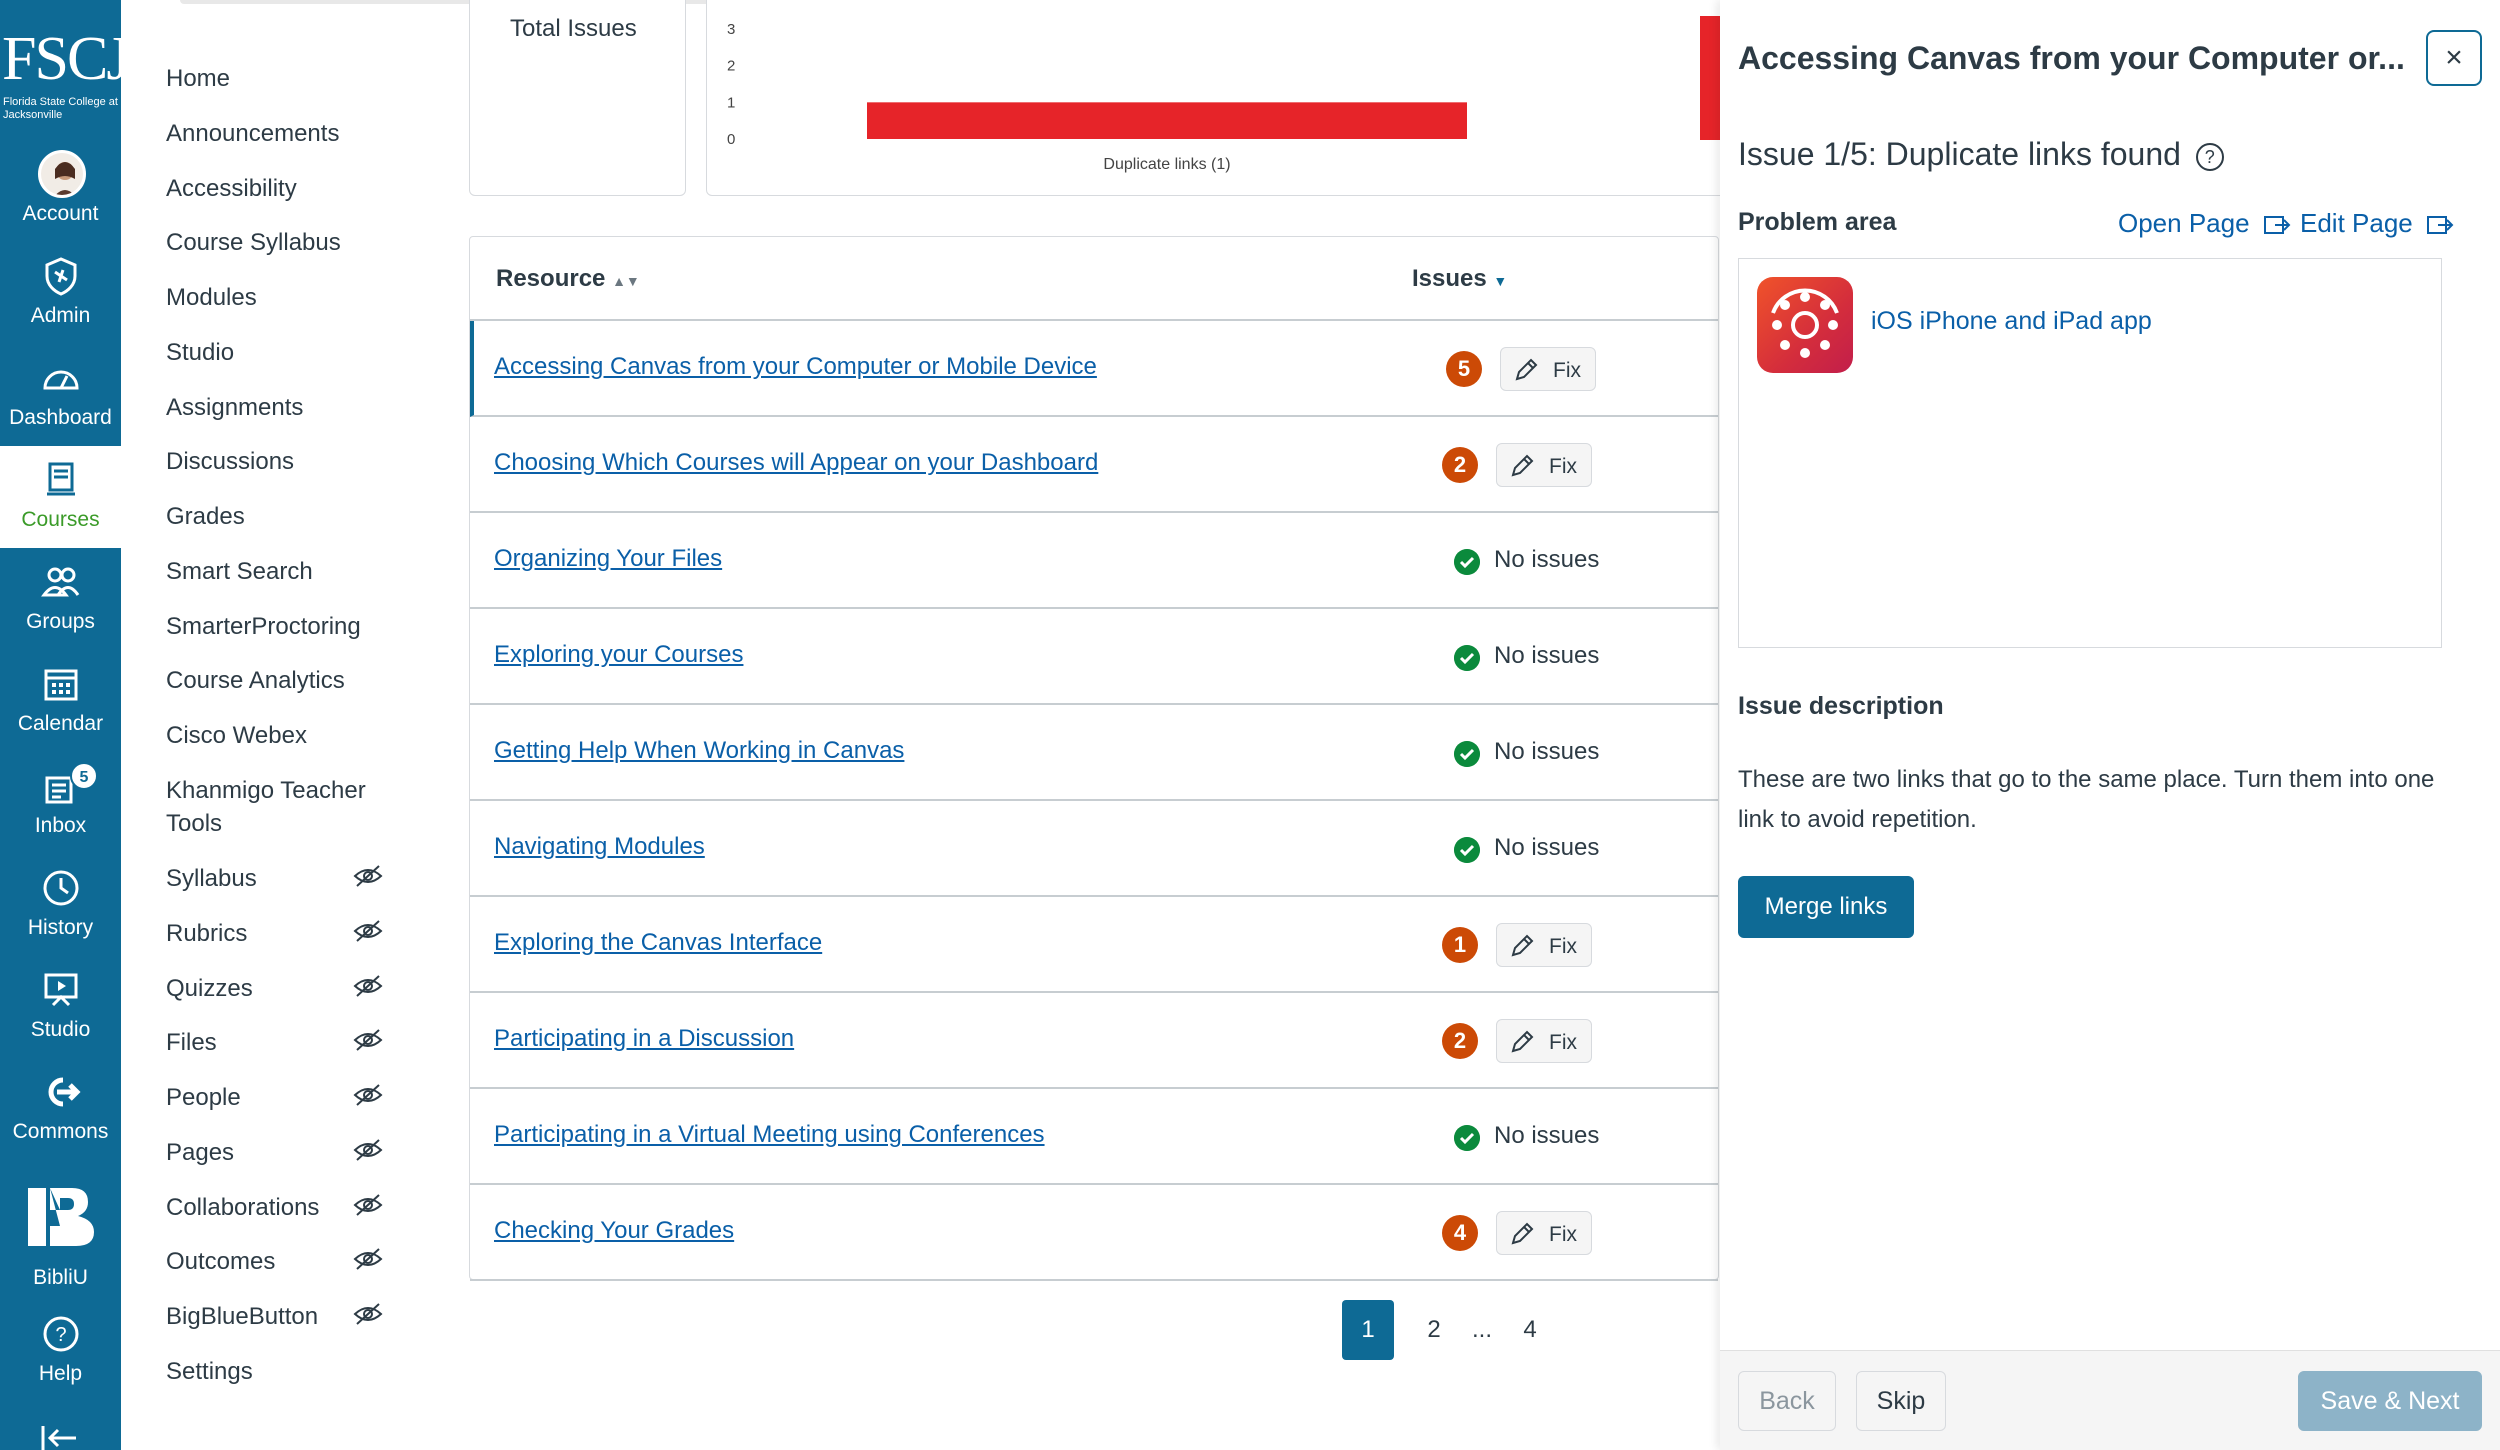 The height and width of the screenshot is (1450, 2500). I want to click on skip-button: Skip, so click(1901, 1401).